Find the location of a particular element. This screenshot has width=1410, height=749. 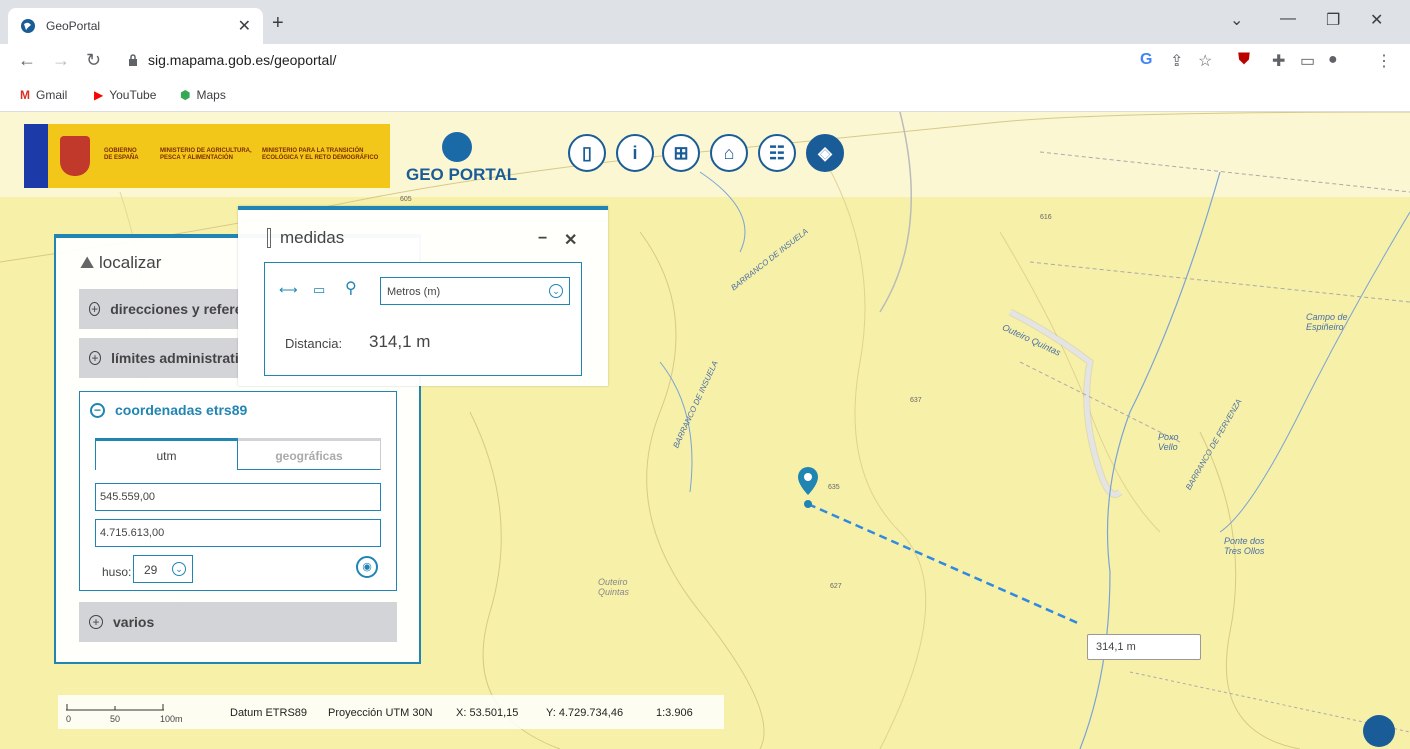

tab-search-icon: ⌄ is located at coordinates (1236, 20).